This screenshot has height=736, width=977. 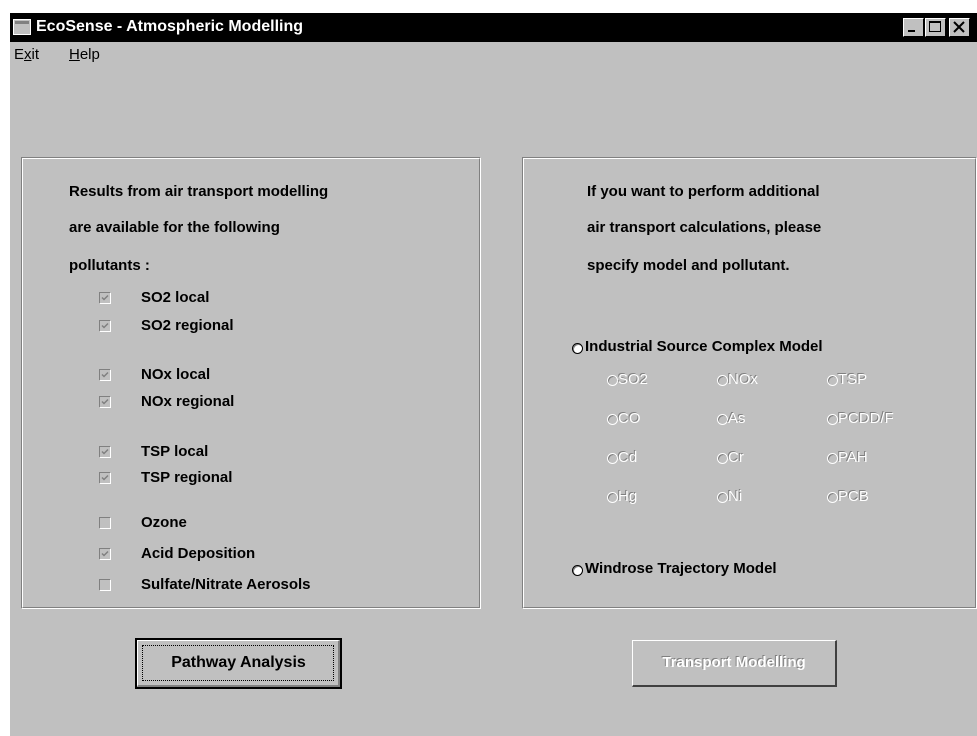 What do you see at coordinates (174, 227) in the screenshot?
I see `results-intro-line-2: are available for the following` at bounding box center [174, 227].